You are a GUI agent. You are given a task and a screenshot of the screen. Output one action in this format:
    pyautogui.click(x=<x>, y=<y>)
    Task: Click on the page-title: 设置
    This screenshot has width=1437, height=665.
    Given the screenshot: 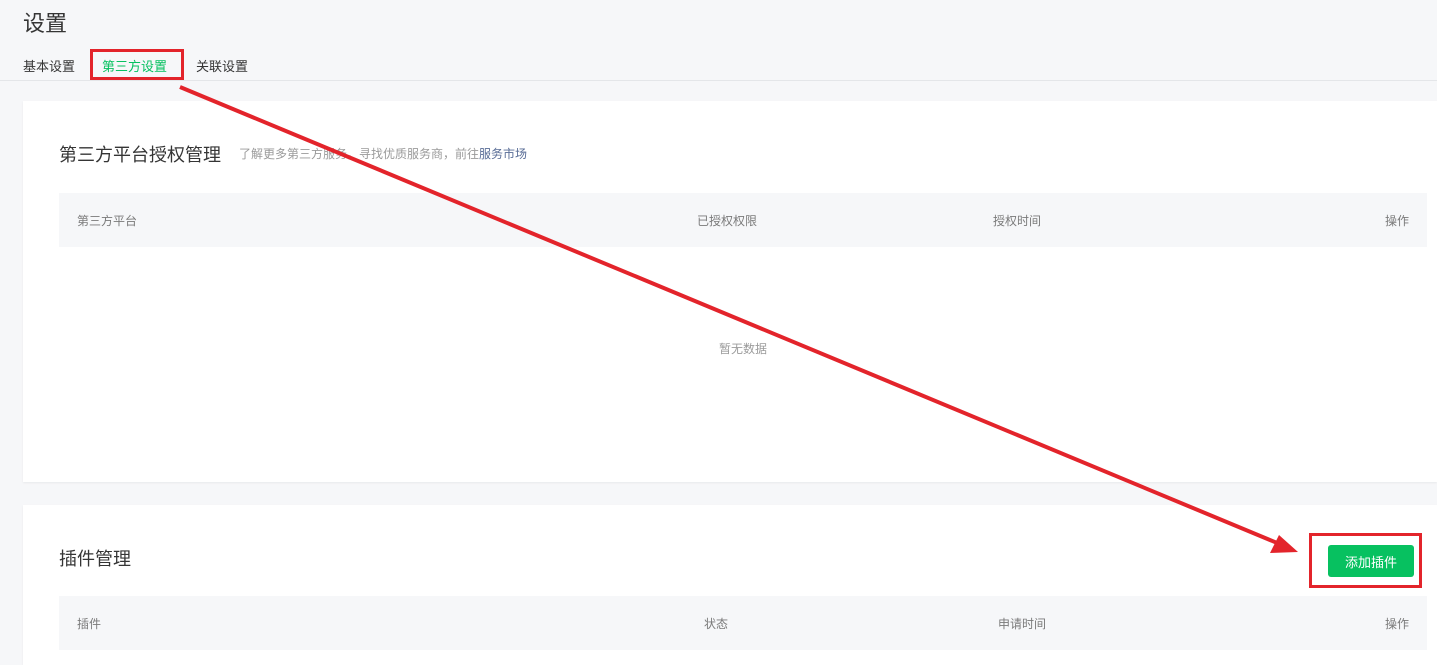 What is the action you would take?
    pyautogui.click(x=45, y=24)
    